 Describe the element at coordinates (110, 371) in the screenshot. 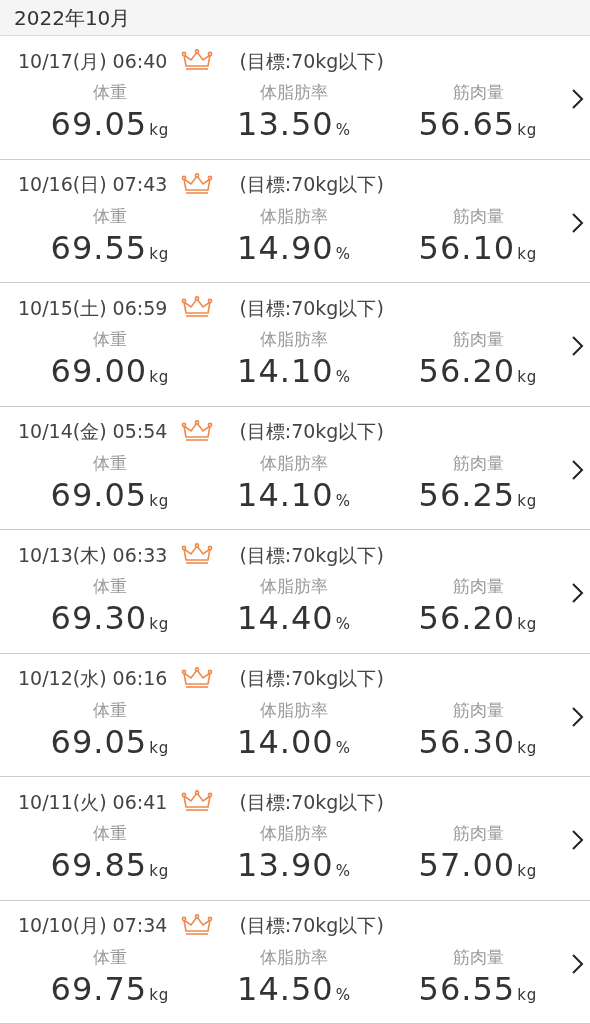

I see `metric-value: 69.00 kg` at that location.